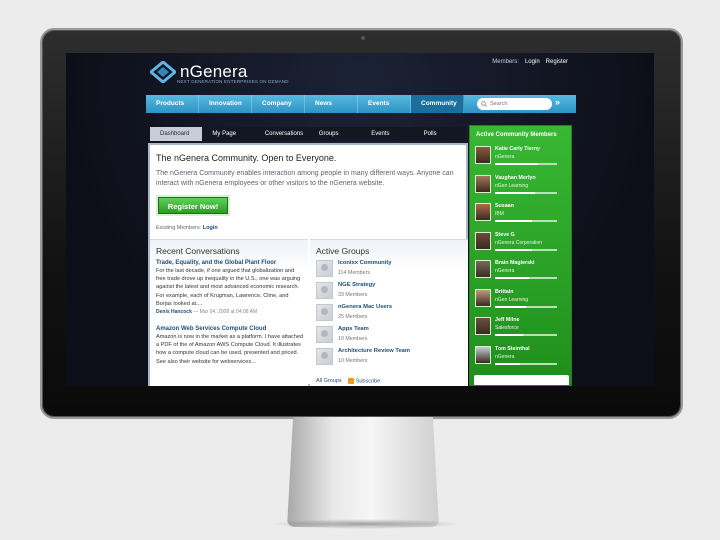 The width and height of the screenshot is (720, 540). I want to click on tab-my-page: My Page, so click(228, 134).